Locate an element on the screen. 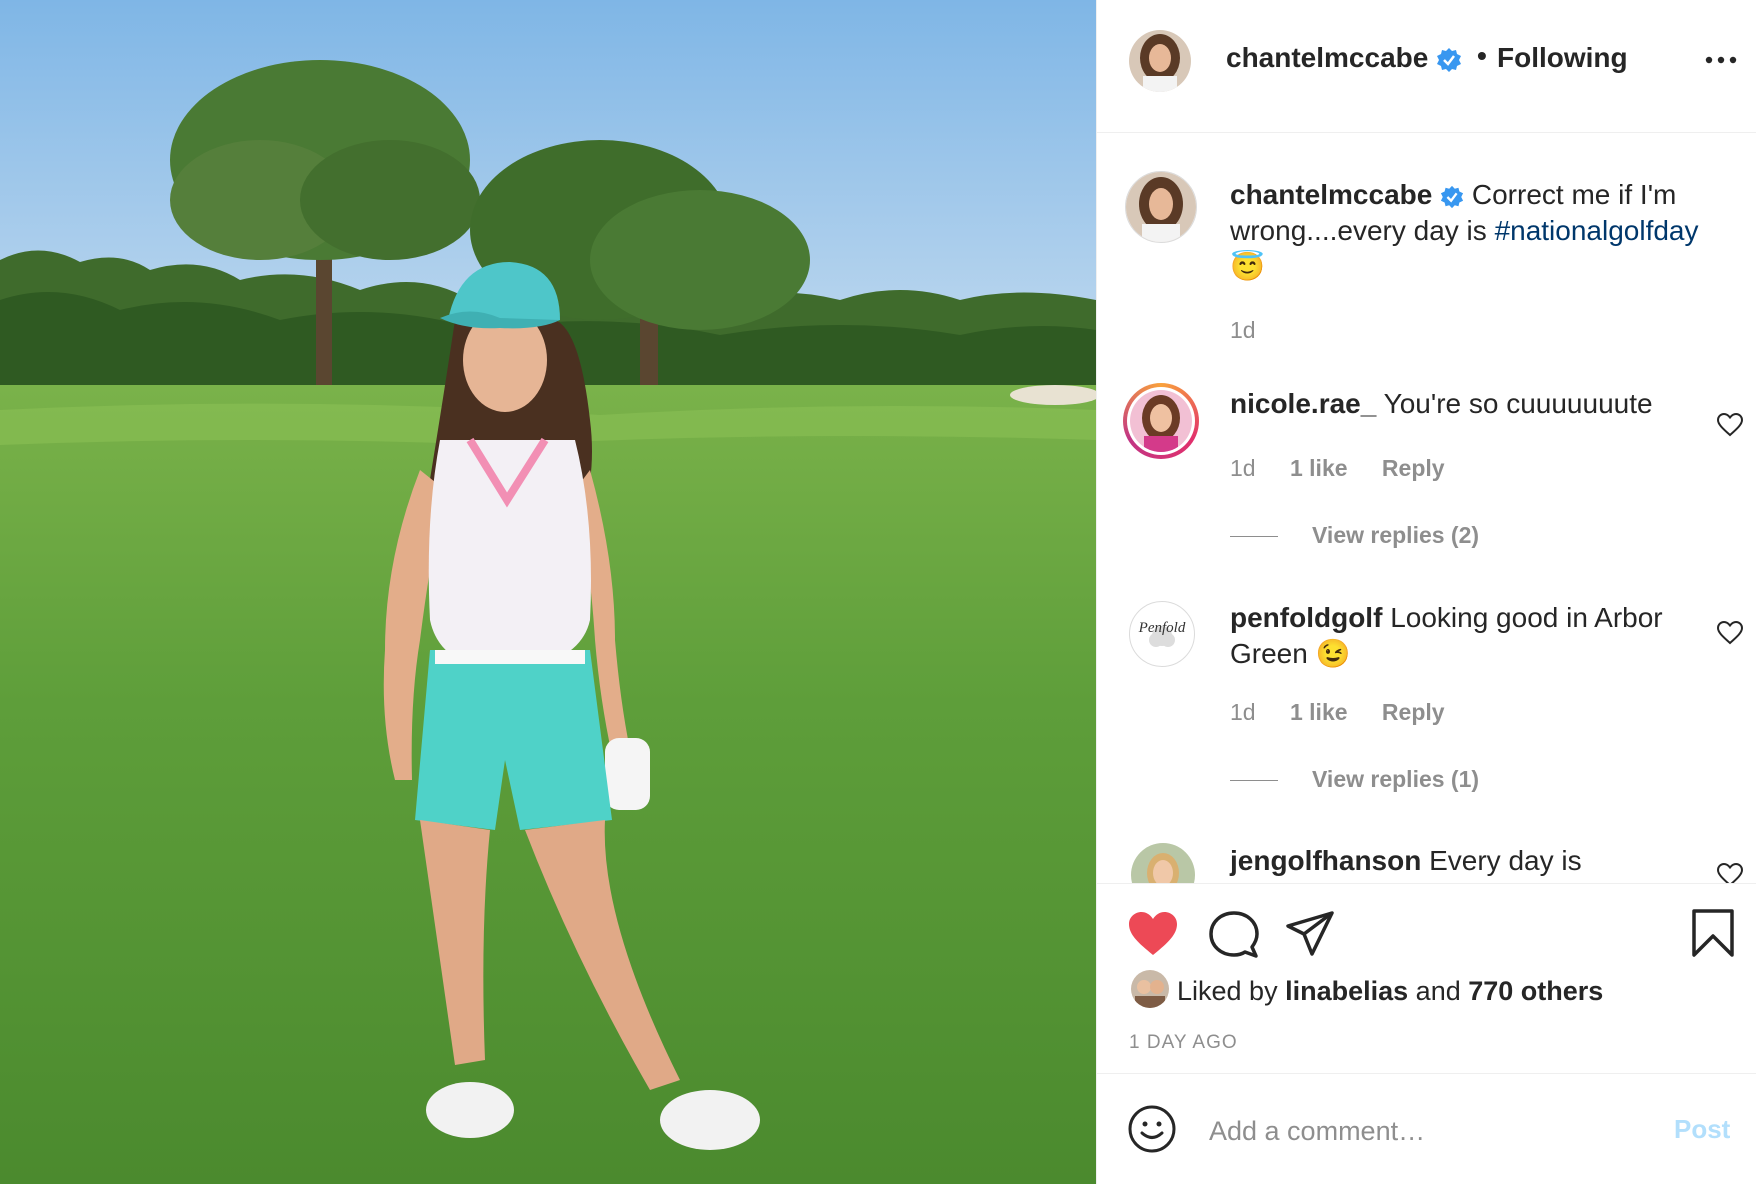 This screenshot has height=1185, width=1756. comment-text: nicole.rae_ You're so cuuuuuuute is located at coordinates (1465, 404).